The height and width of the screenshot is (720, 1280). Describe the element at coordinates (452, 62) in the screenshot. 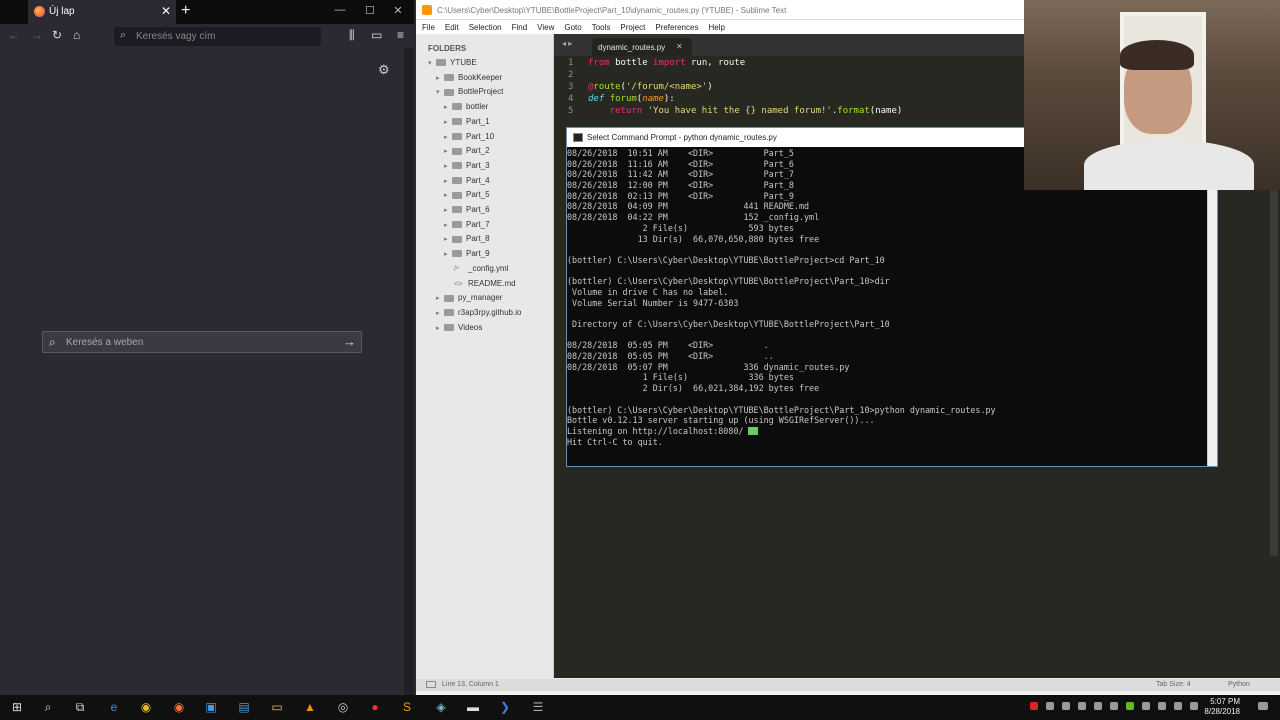

I see `folder-item: ▾ YTUBE` at that location.